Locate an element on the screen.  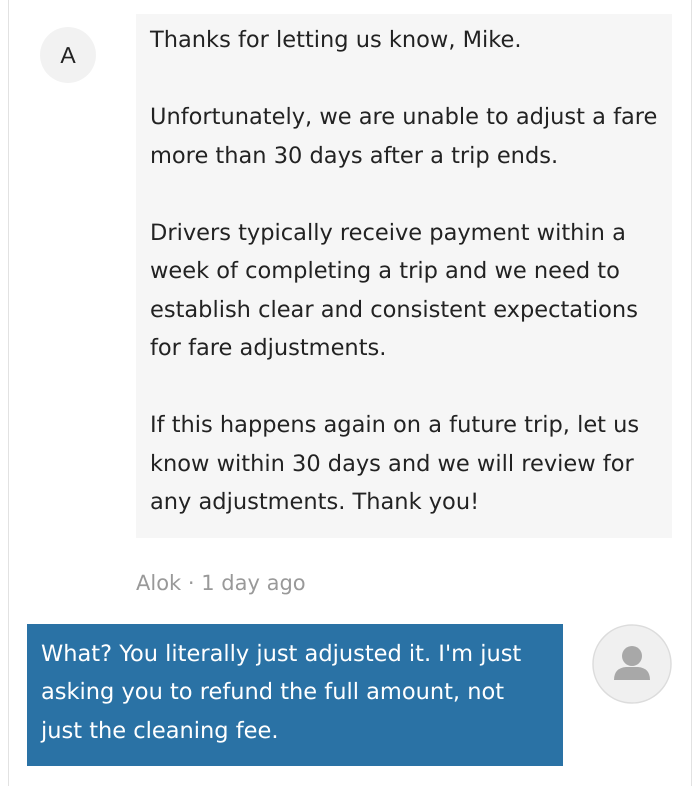
message-text: What? You literally just adjusted it. I'm just asking you to refund the full amount, not just the cleaning fee. is located at coordinates (281, 693).